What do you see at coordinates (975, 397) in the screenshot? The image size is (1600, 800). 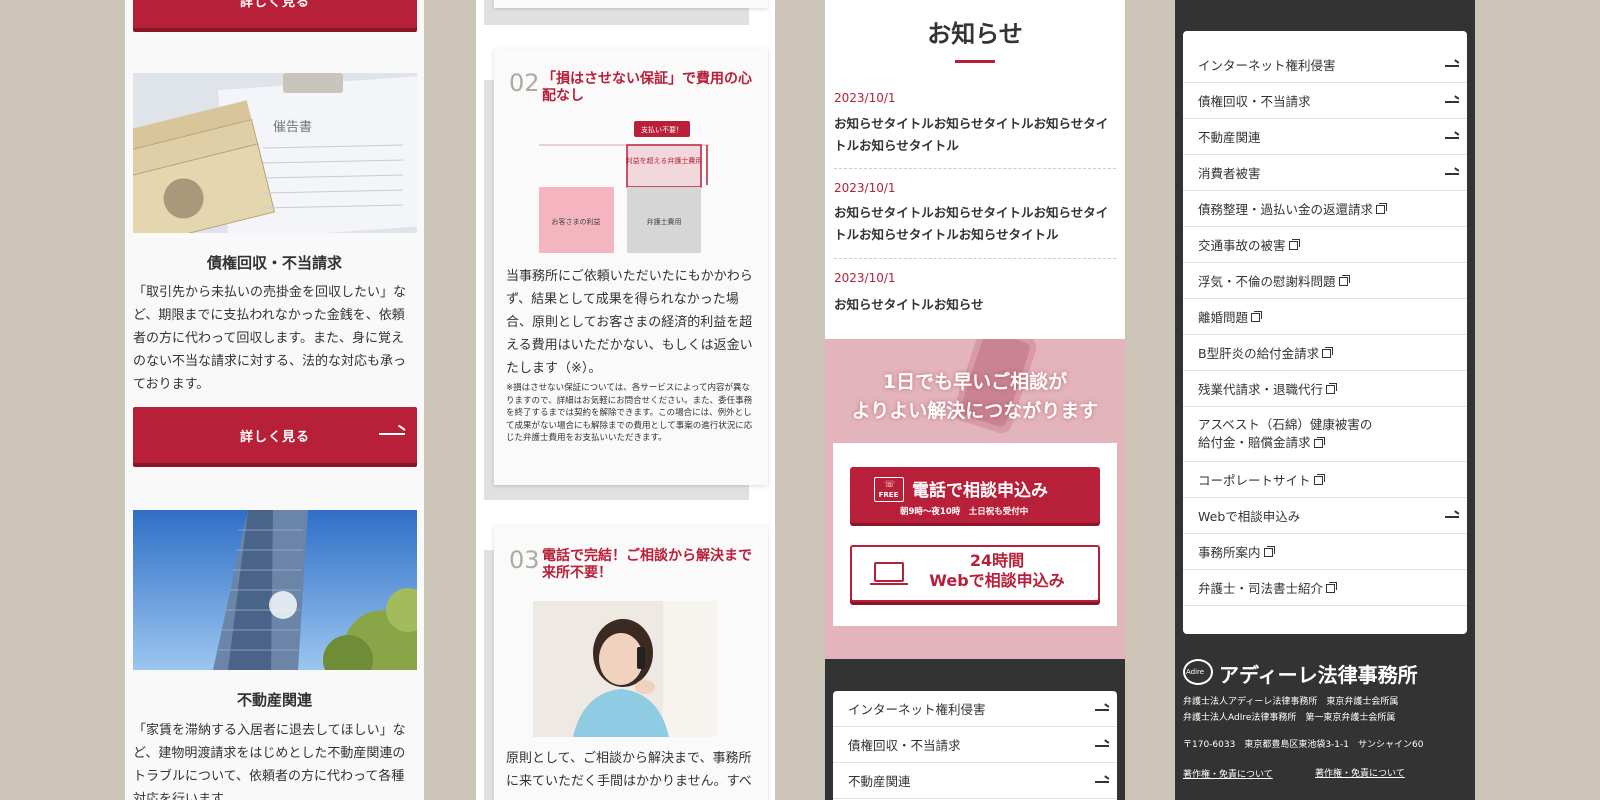 I see `cta-headline: 1日でも早いご相談が よりよい解決につながります` at bounding box center [975, 397].